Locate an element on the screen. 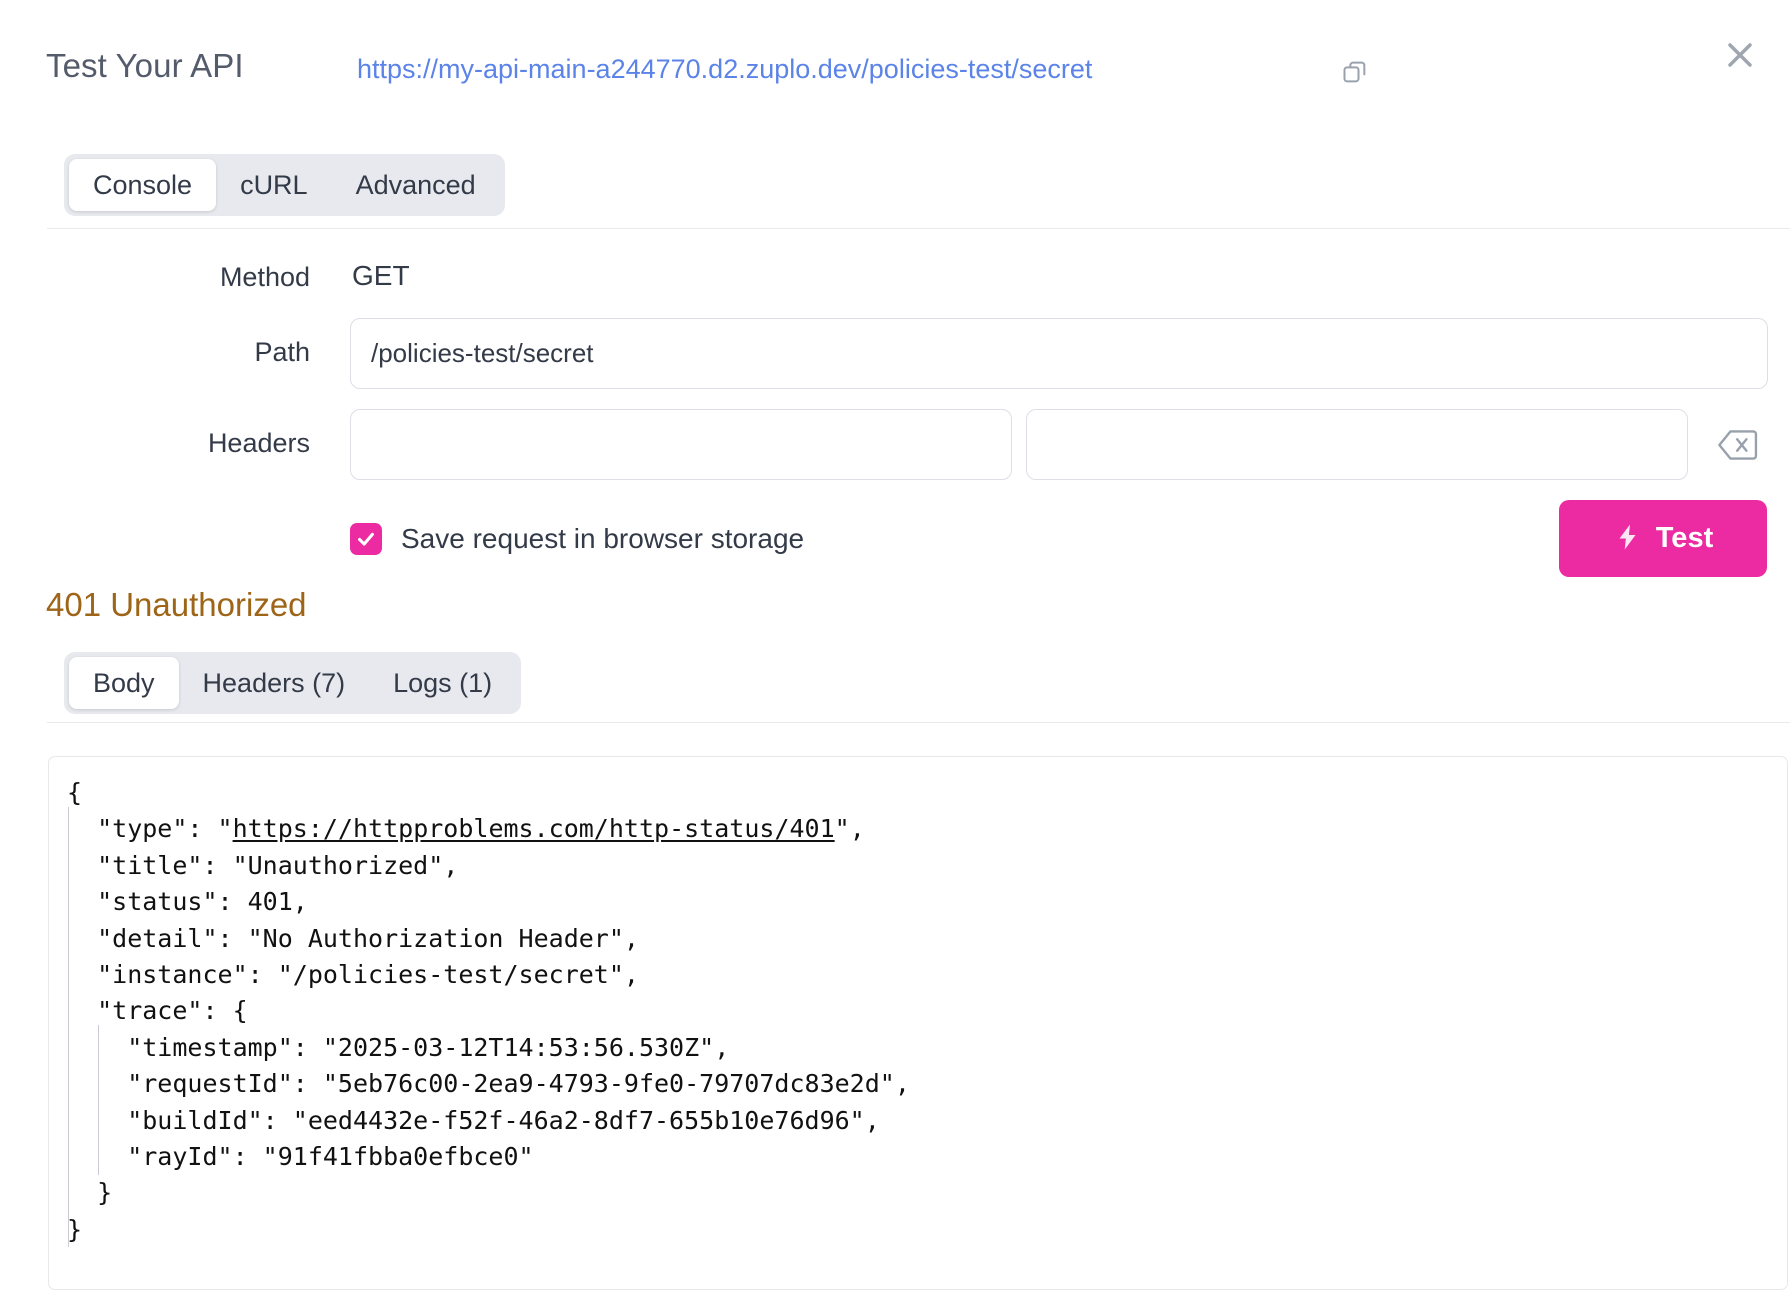  tab-body: Body is located at coordinates (124, 683).